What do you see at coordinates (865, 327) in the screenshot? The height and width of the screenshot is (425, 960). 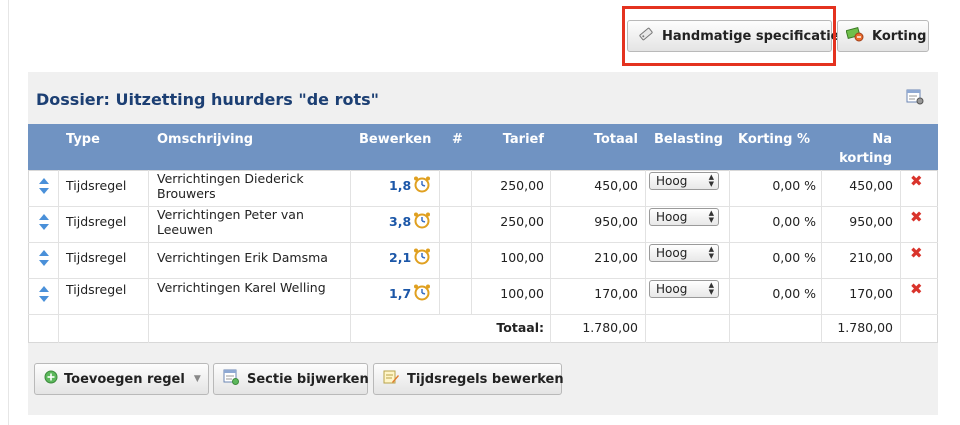 I see `totals-after-discount: 1.780,00` at bounding box center [865, 327].